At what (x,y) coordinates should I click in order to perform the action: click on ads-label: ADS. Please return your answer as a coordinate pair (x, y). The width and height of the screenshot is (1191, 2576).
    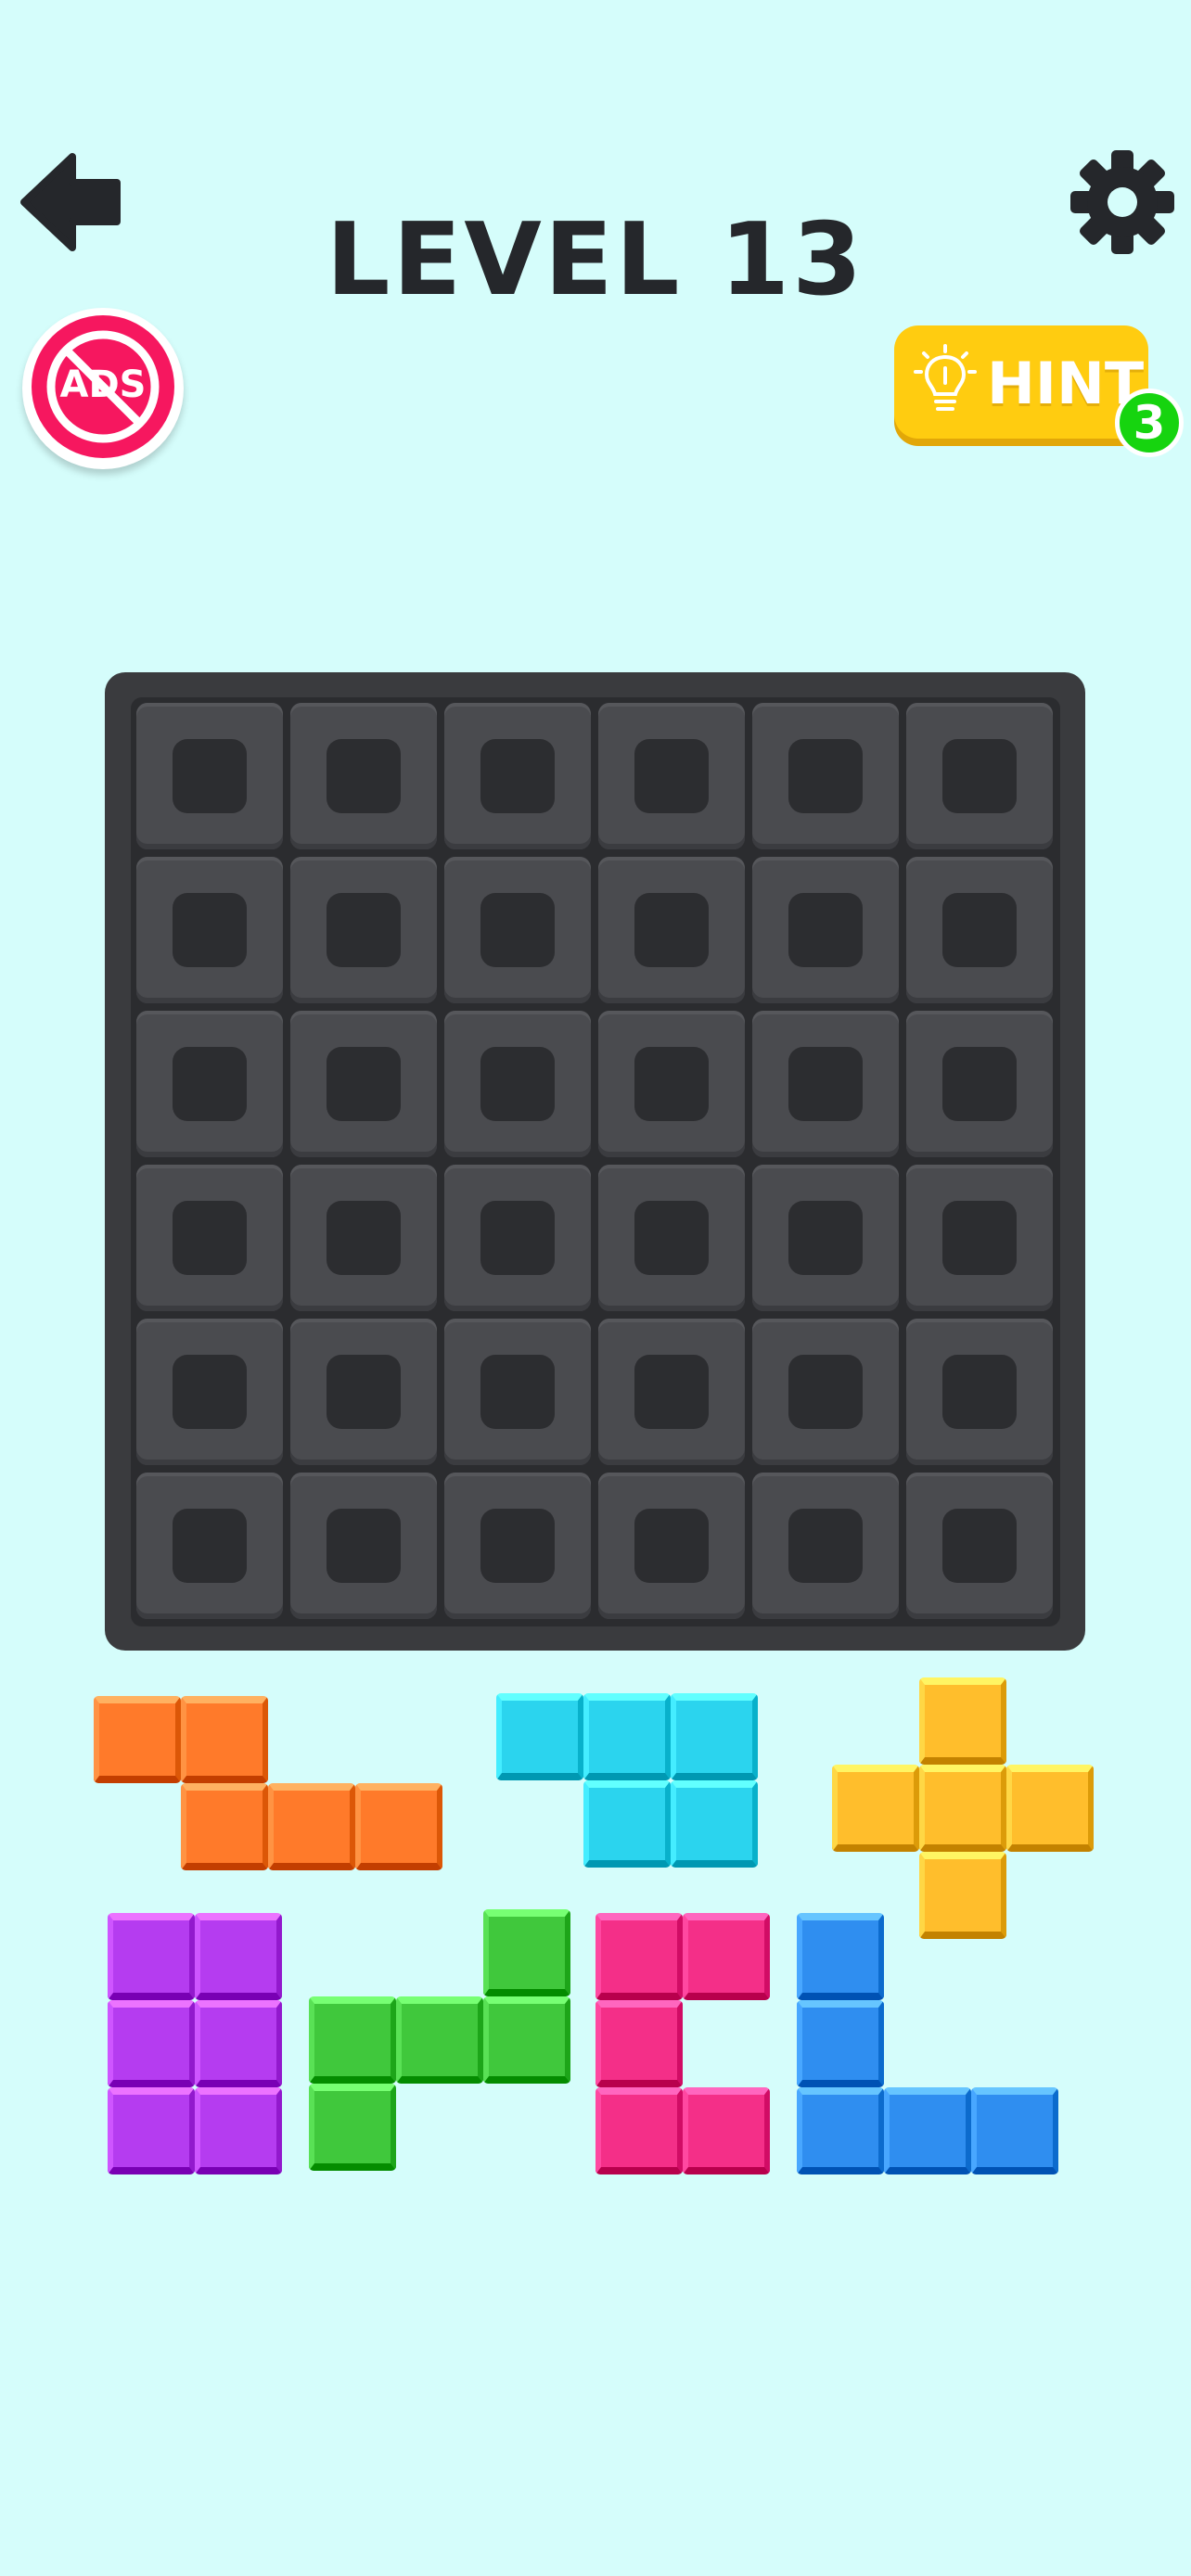
    Looking at the image, I should click on (103, 385).